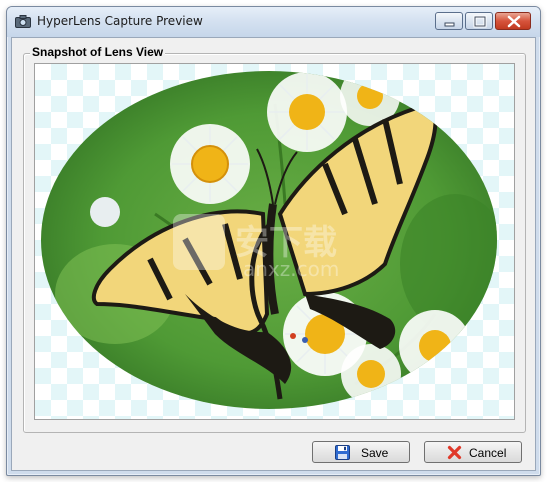 The image size is (549, 482). What do you see at coordinates (120, 21) in the screenshot?
I see `window-title: HyperLens Capture Preview` at bounding box center [120, 21].